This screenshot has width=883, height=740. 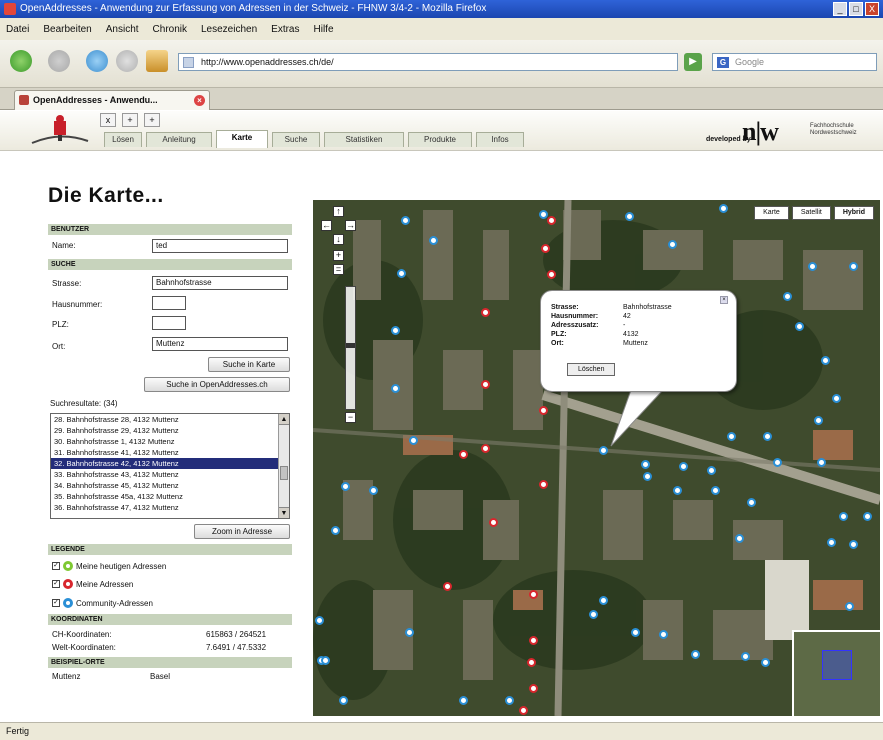 I want to click on close-window-button: X, so click(x=872, y=9).